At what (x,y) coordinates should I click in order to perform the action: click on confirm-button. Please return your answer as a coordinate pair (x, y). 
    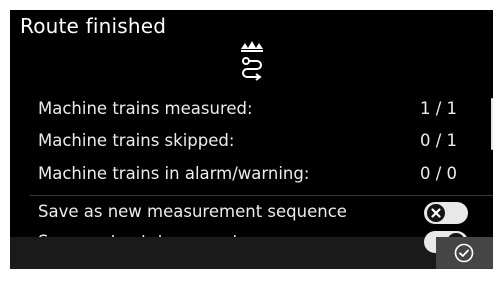
    Looking at the image, I should click on (464, 253).